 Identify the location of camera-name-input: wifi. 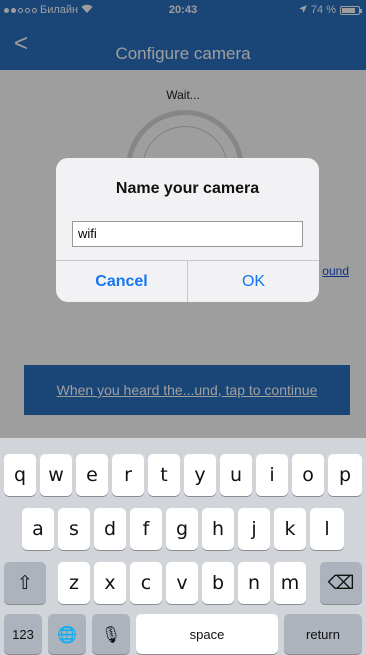
(187, 234).